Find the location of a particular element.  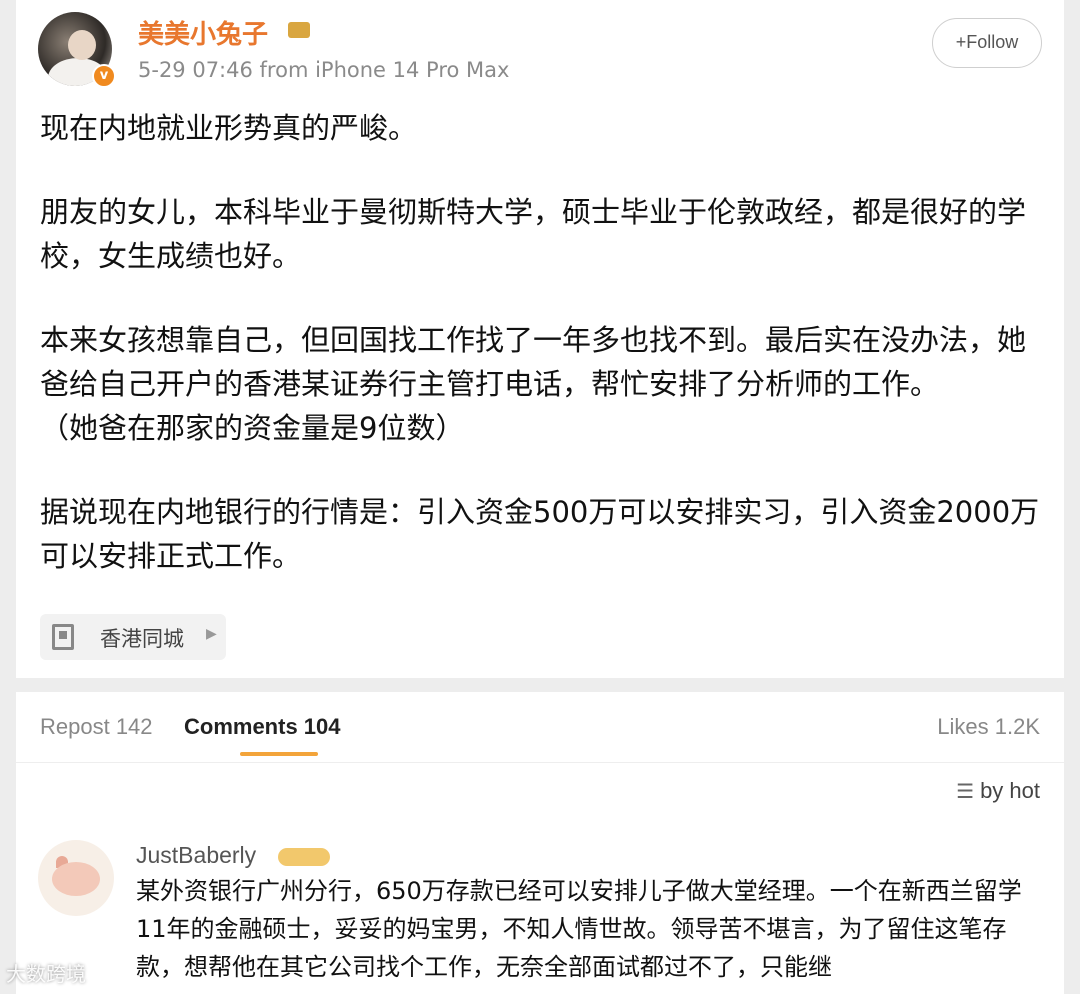

tab-repost: Repost 142 is located at coordinates (96, 727).